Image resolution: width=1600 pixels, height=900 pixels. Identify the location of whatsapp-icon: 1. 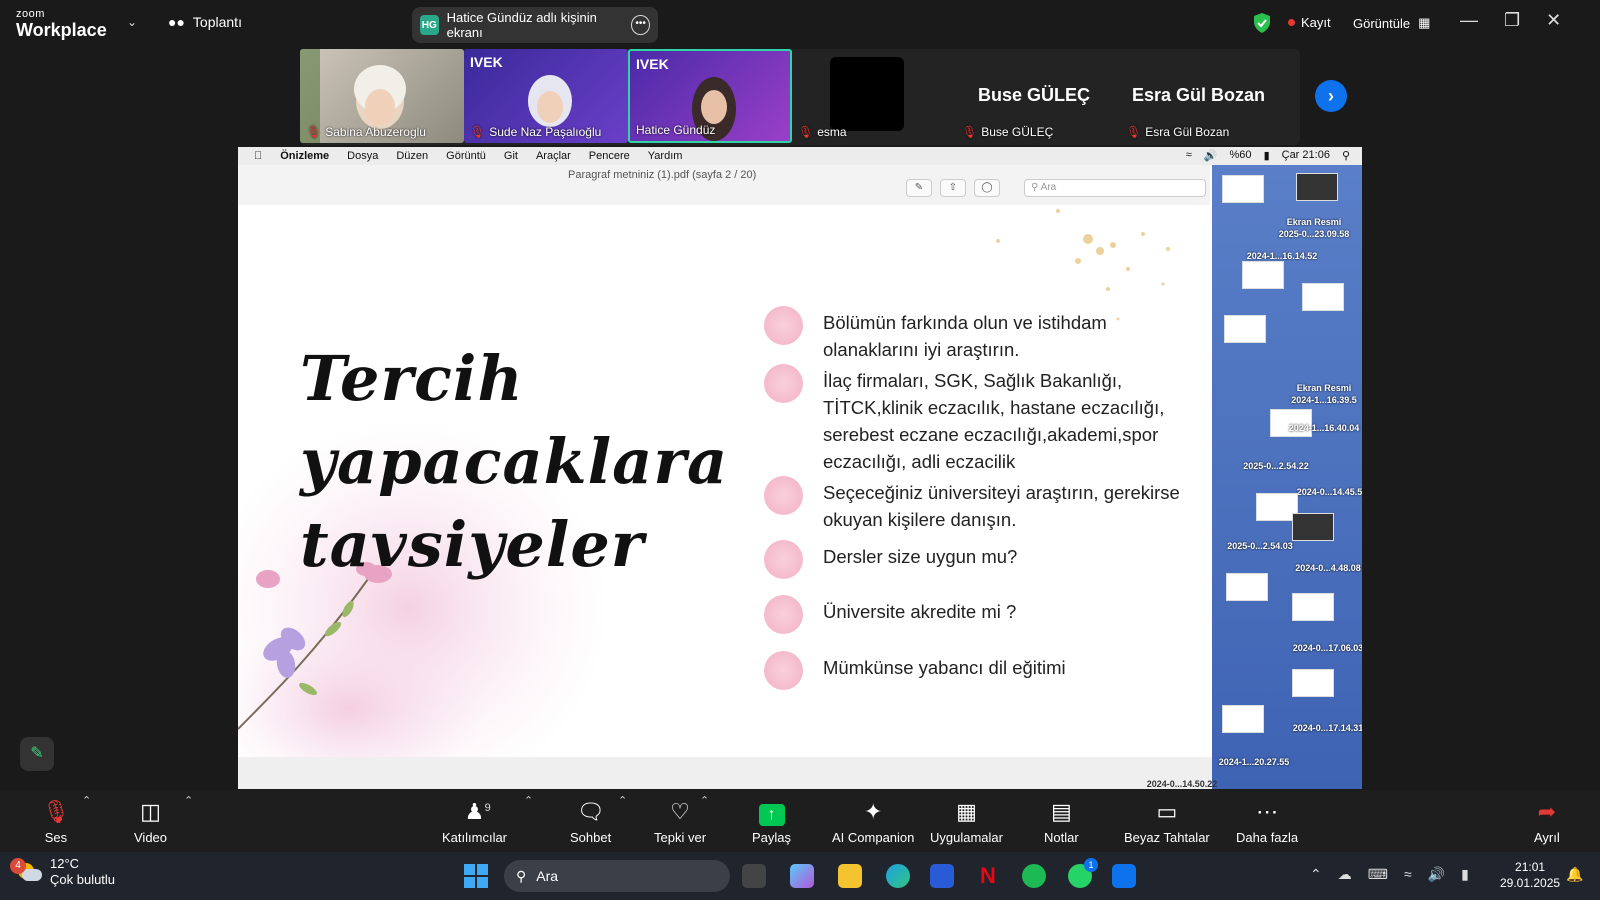
(1083, 873).